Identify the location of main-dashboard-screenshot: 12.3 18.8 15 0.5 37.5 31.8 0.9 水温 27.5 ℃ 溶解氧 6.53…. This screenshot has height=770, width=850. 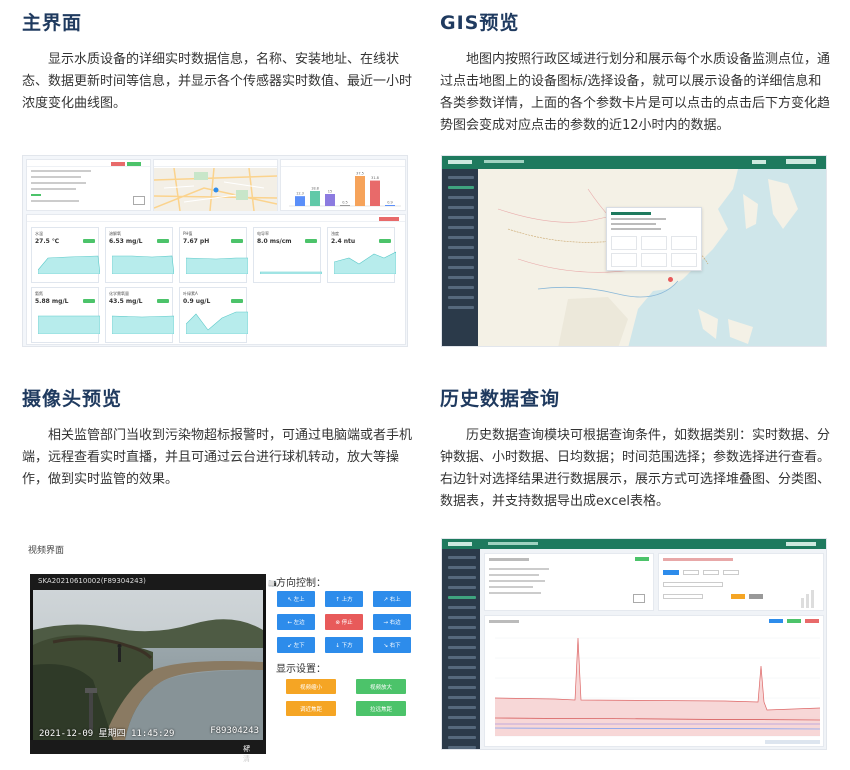
(215, 251).